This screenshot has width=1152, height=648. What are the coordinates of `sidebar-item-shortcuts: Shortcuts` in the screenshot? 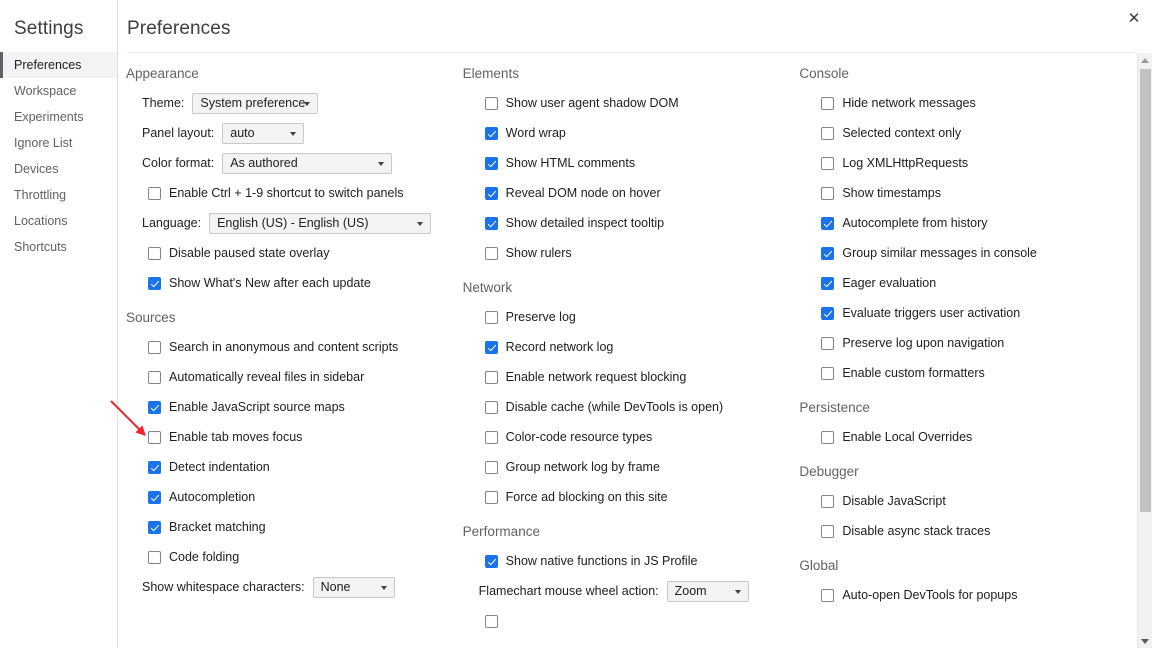 It's located at (58, 247).